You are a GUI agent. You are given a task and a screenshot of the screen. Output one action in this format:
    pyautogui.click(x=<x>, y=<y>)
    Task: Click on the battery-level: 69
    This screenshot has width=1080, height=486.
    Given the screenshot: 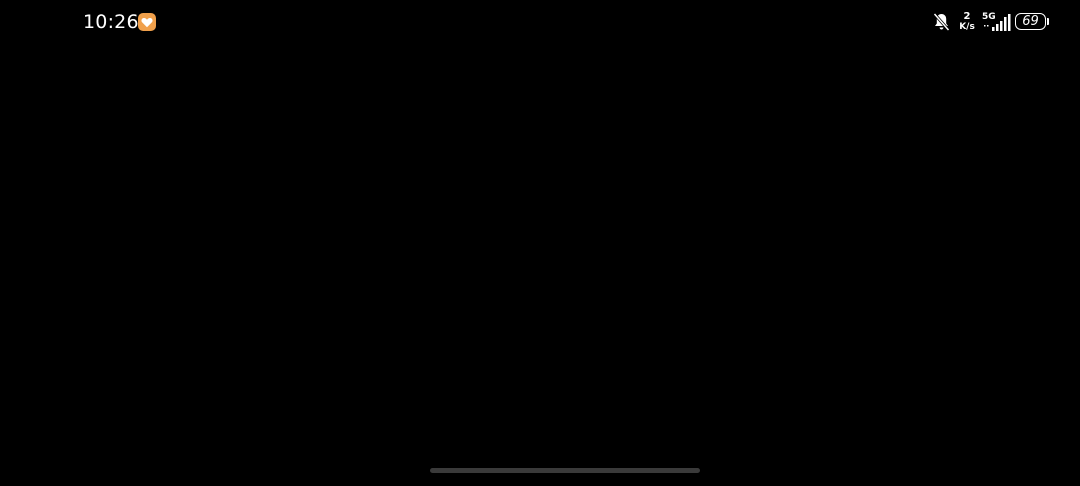 What is the action you would take?
    pyautogui.click(x=1030, y=21)
    